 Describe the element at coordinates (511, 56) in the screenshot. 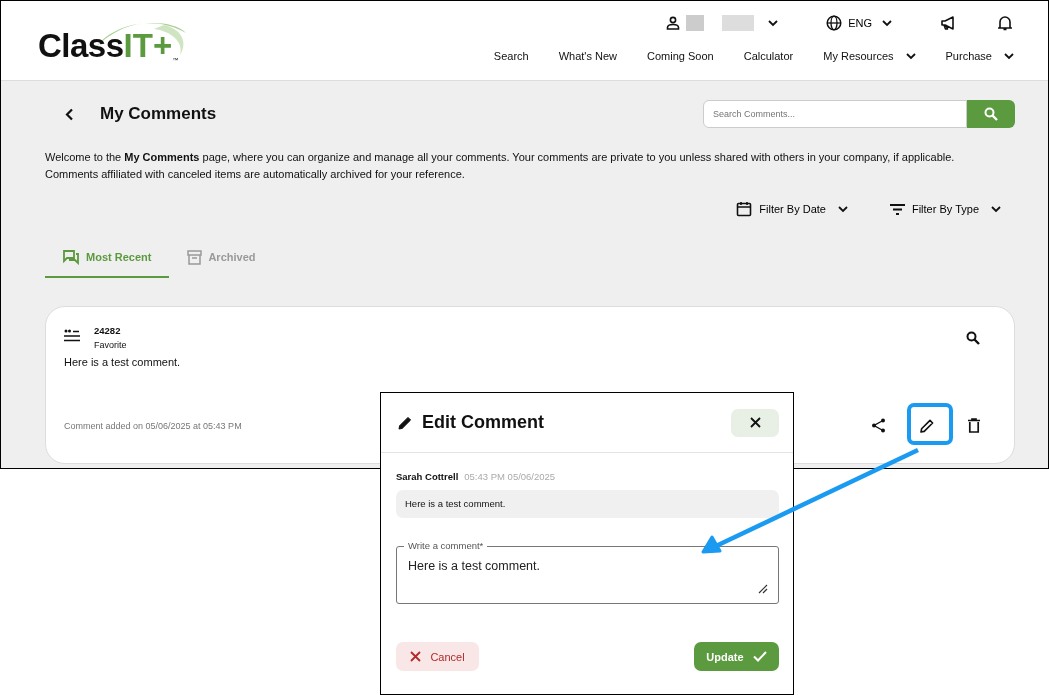

I see `nav-link: Search` at that location.